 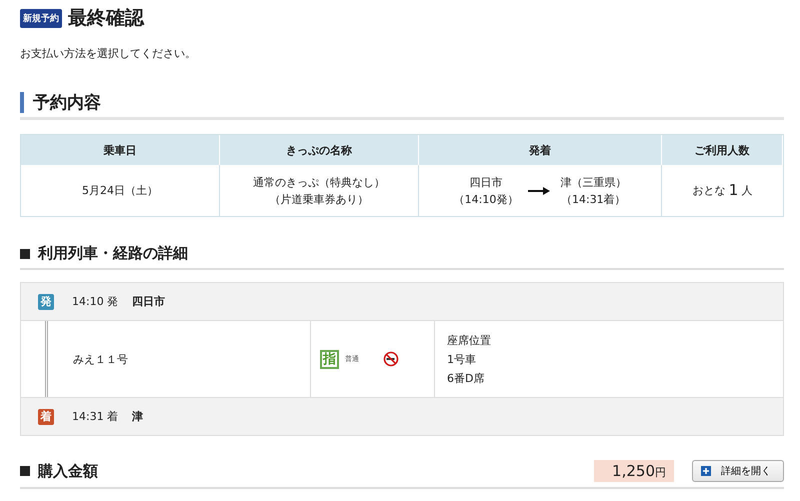 I want to click on seat-info-text: 座席位置, so click(x=469, y=340).